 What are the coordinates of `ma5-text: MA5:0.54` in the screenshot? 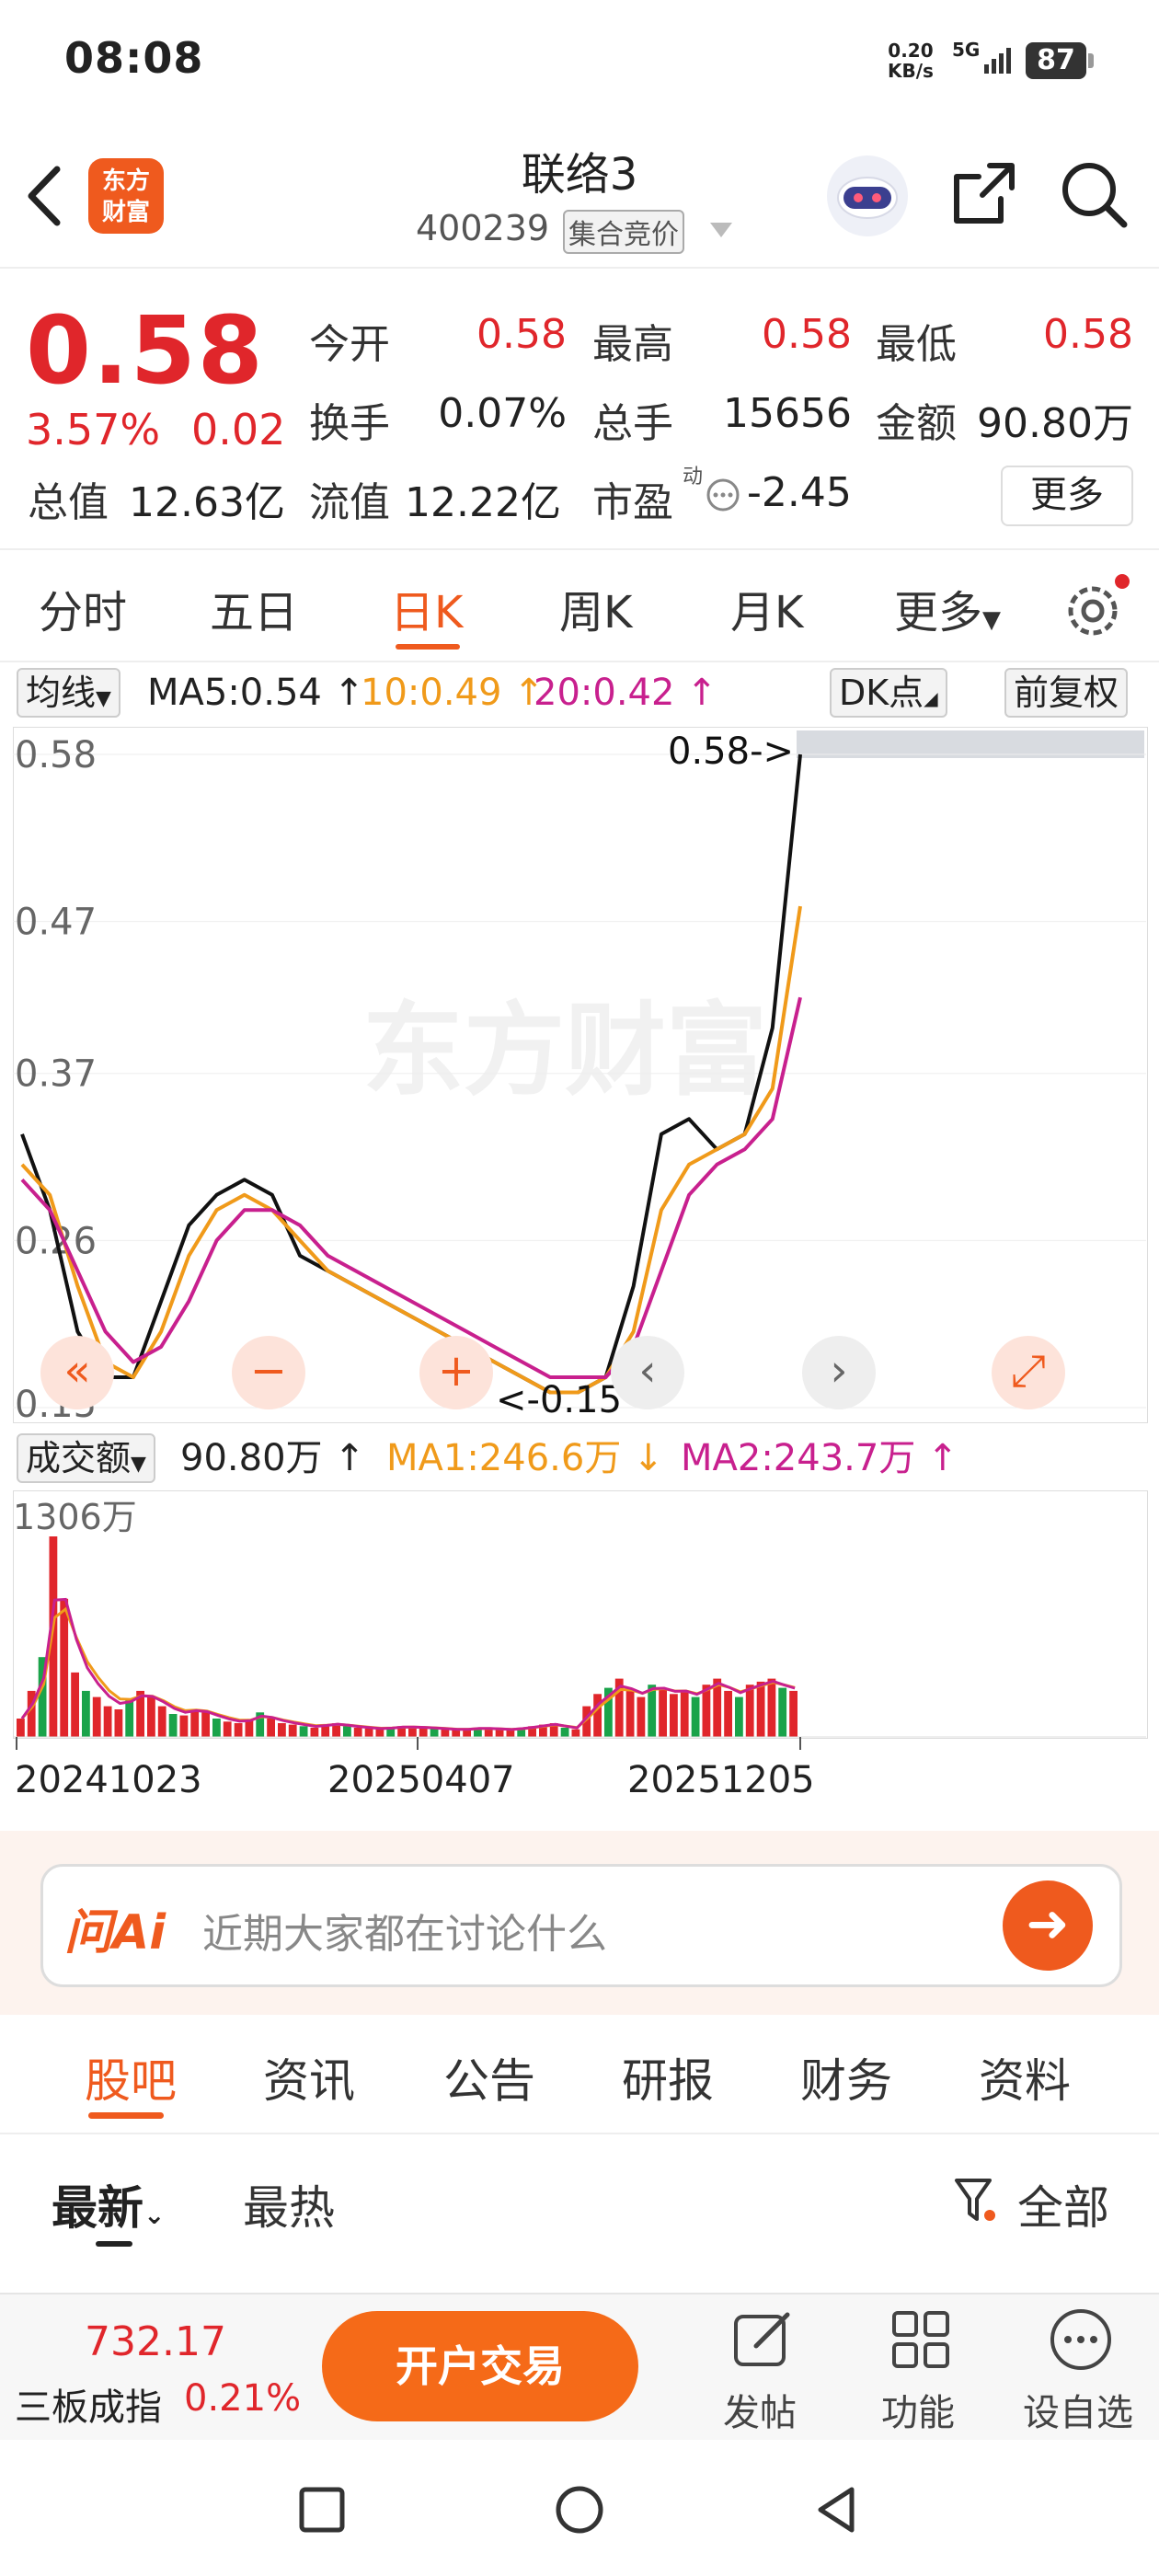 It's located at (234, 693).